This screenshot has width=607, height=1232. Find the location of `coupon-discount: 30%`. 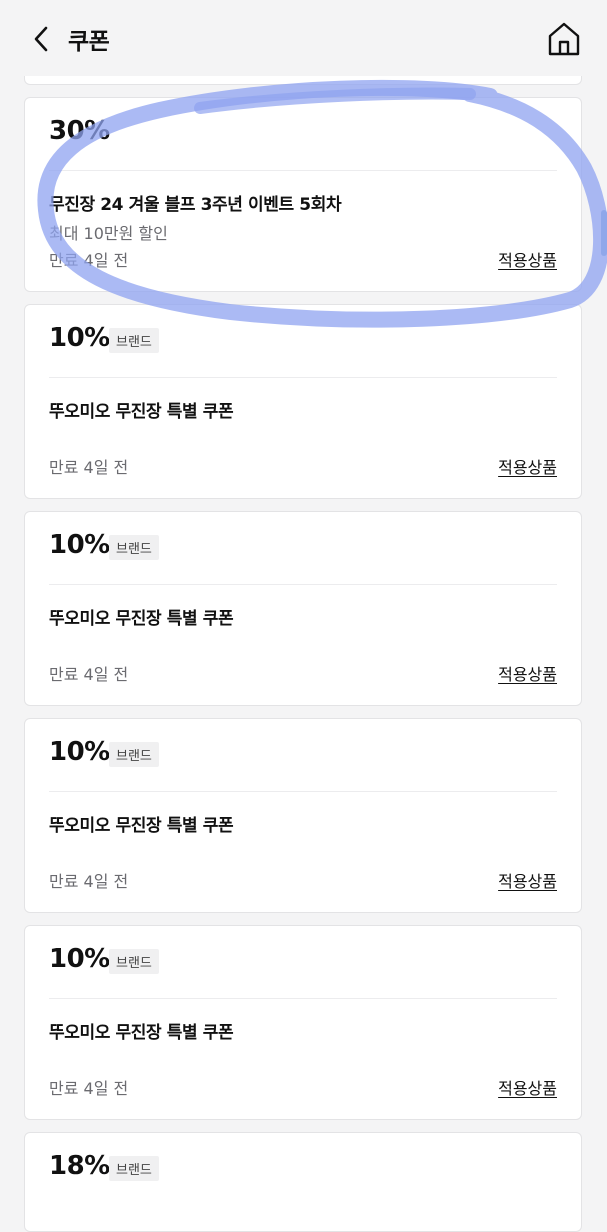

coupon-discount: 30% is located at coordinates (79, 131).